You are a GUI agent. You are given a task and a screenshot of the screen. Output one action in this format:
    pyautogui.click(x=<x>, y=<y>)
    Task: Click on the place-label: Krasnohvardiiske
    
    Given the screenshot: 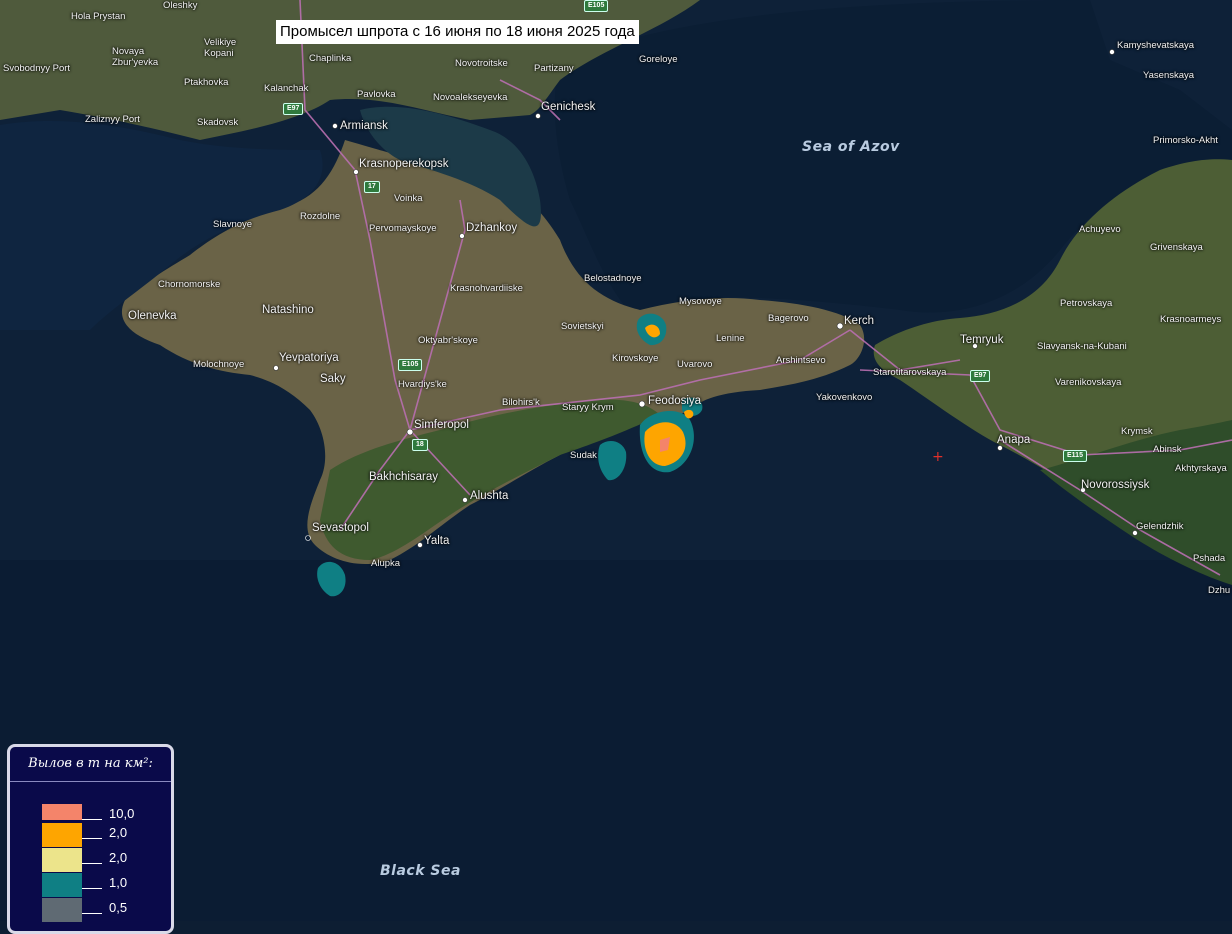 What is the action you would take?
    pyautogui.click(x=486, y=288)
    